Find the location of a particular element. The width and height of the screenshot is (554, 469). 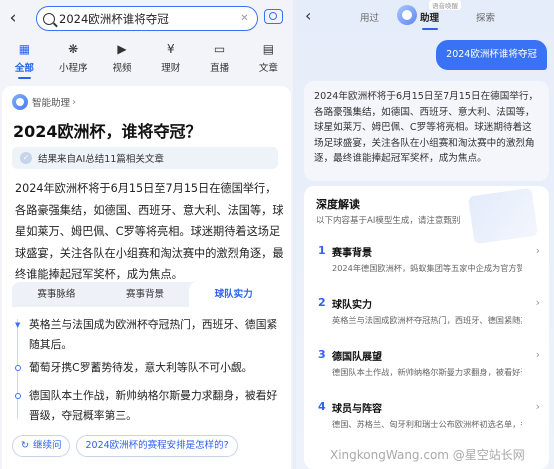

tab-event-background: 赛事背景 is located at coordinates (145, 294).